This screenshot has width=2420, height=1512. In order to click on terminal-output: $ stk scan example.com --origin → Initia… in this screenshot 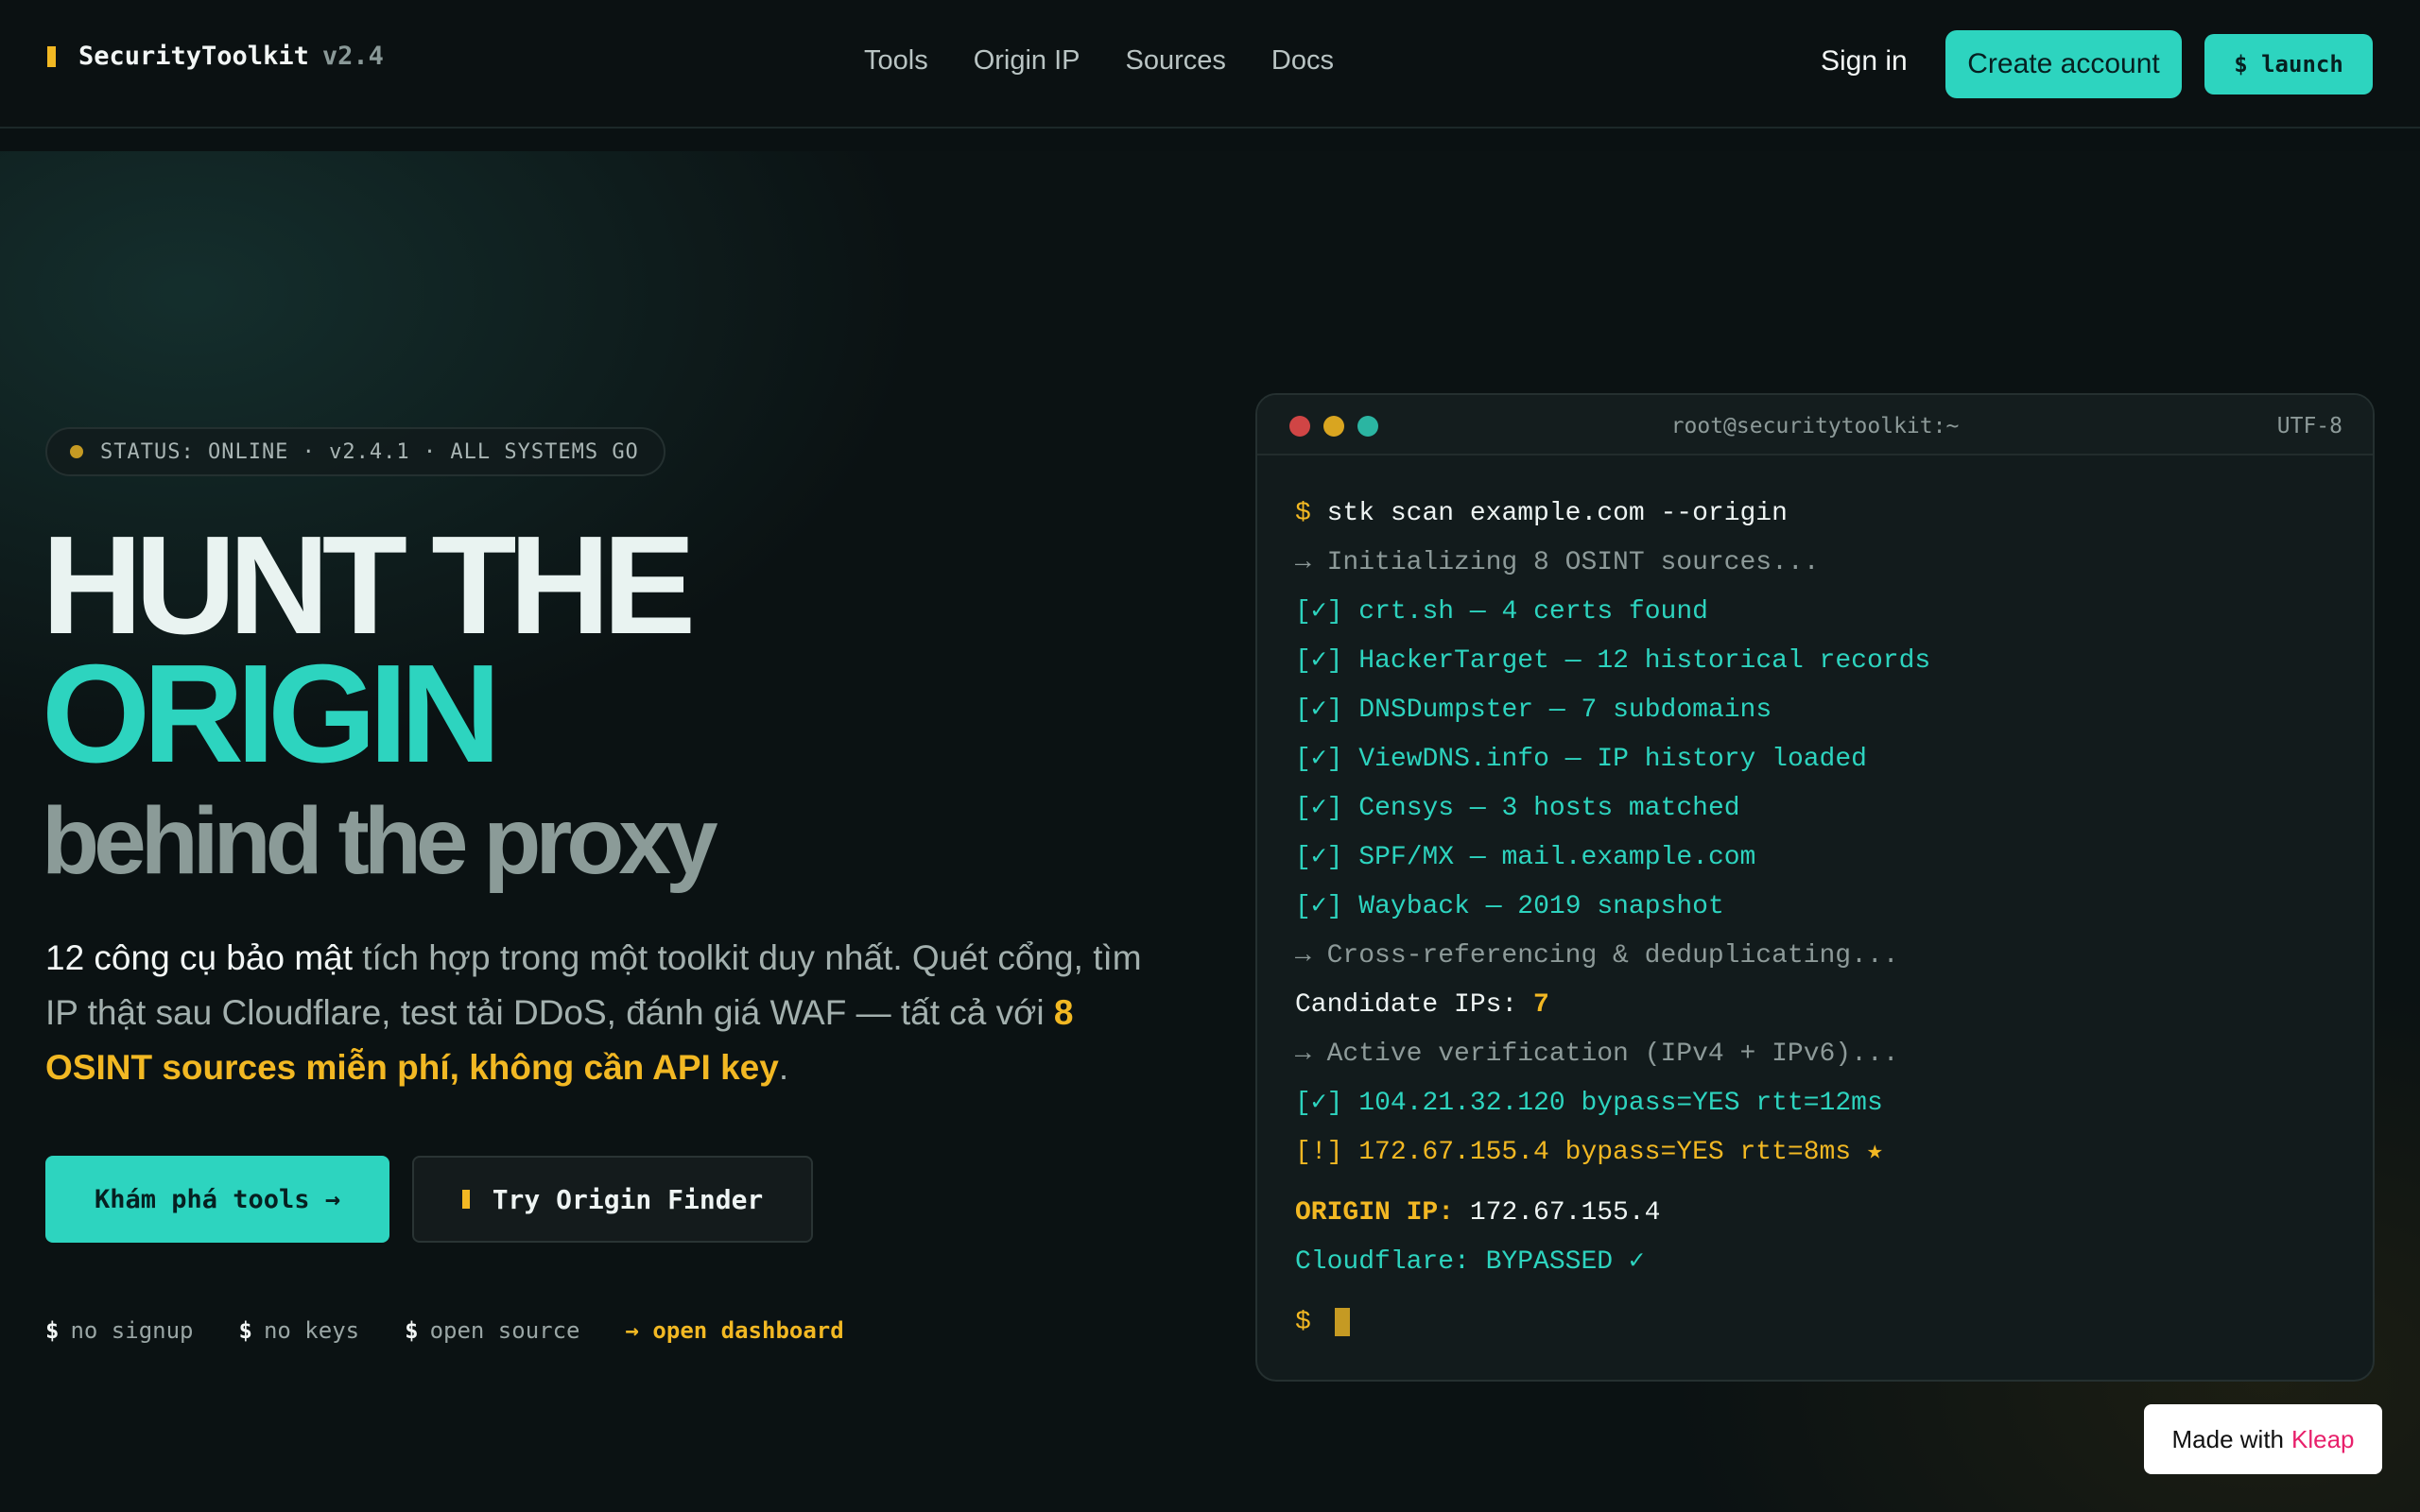, I will do `click(1612, 919)`.